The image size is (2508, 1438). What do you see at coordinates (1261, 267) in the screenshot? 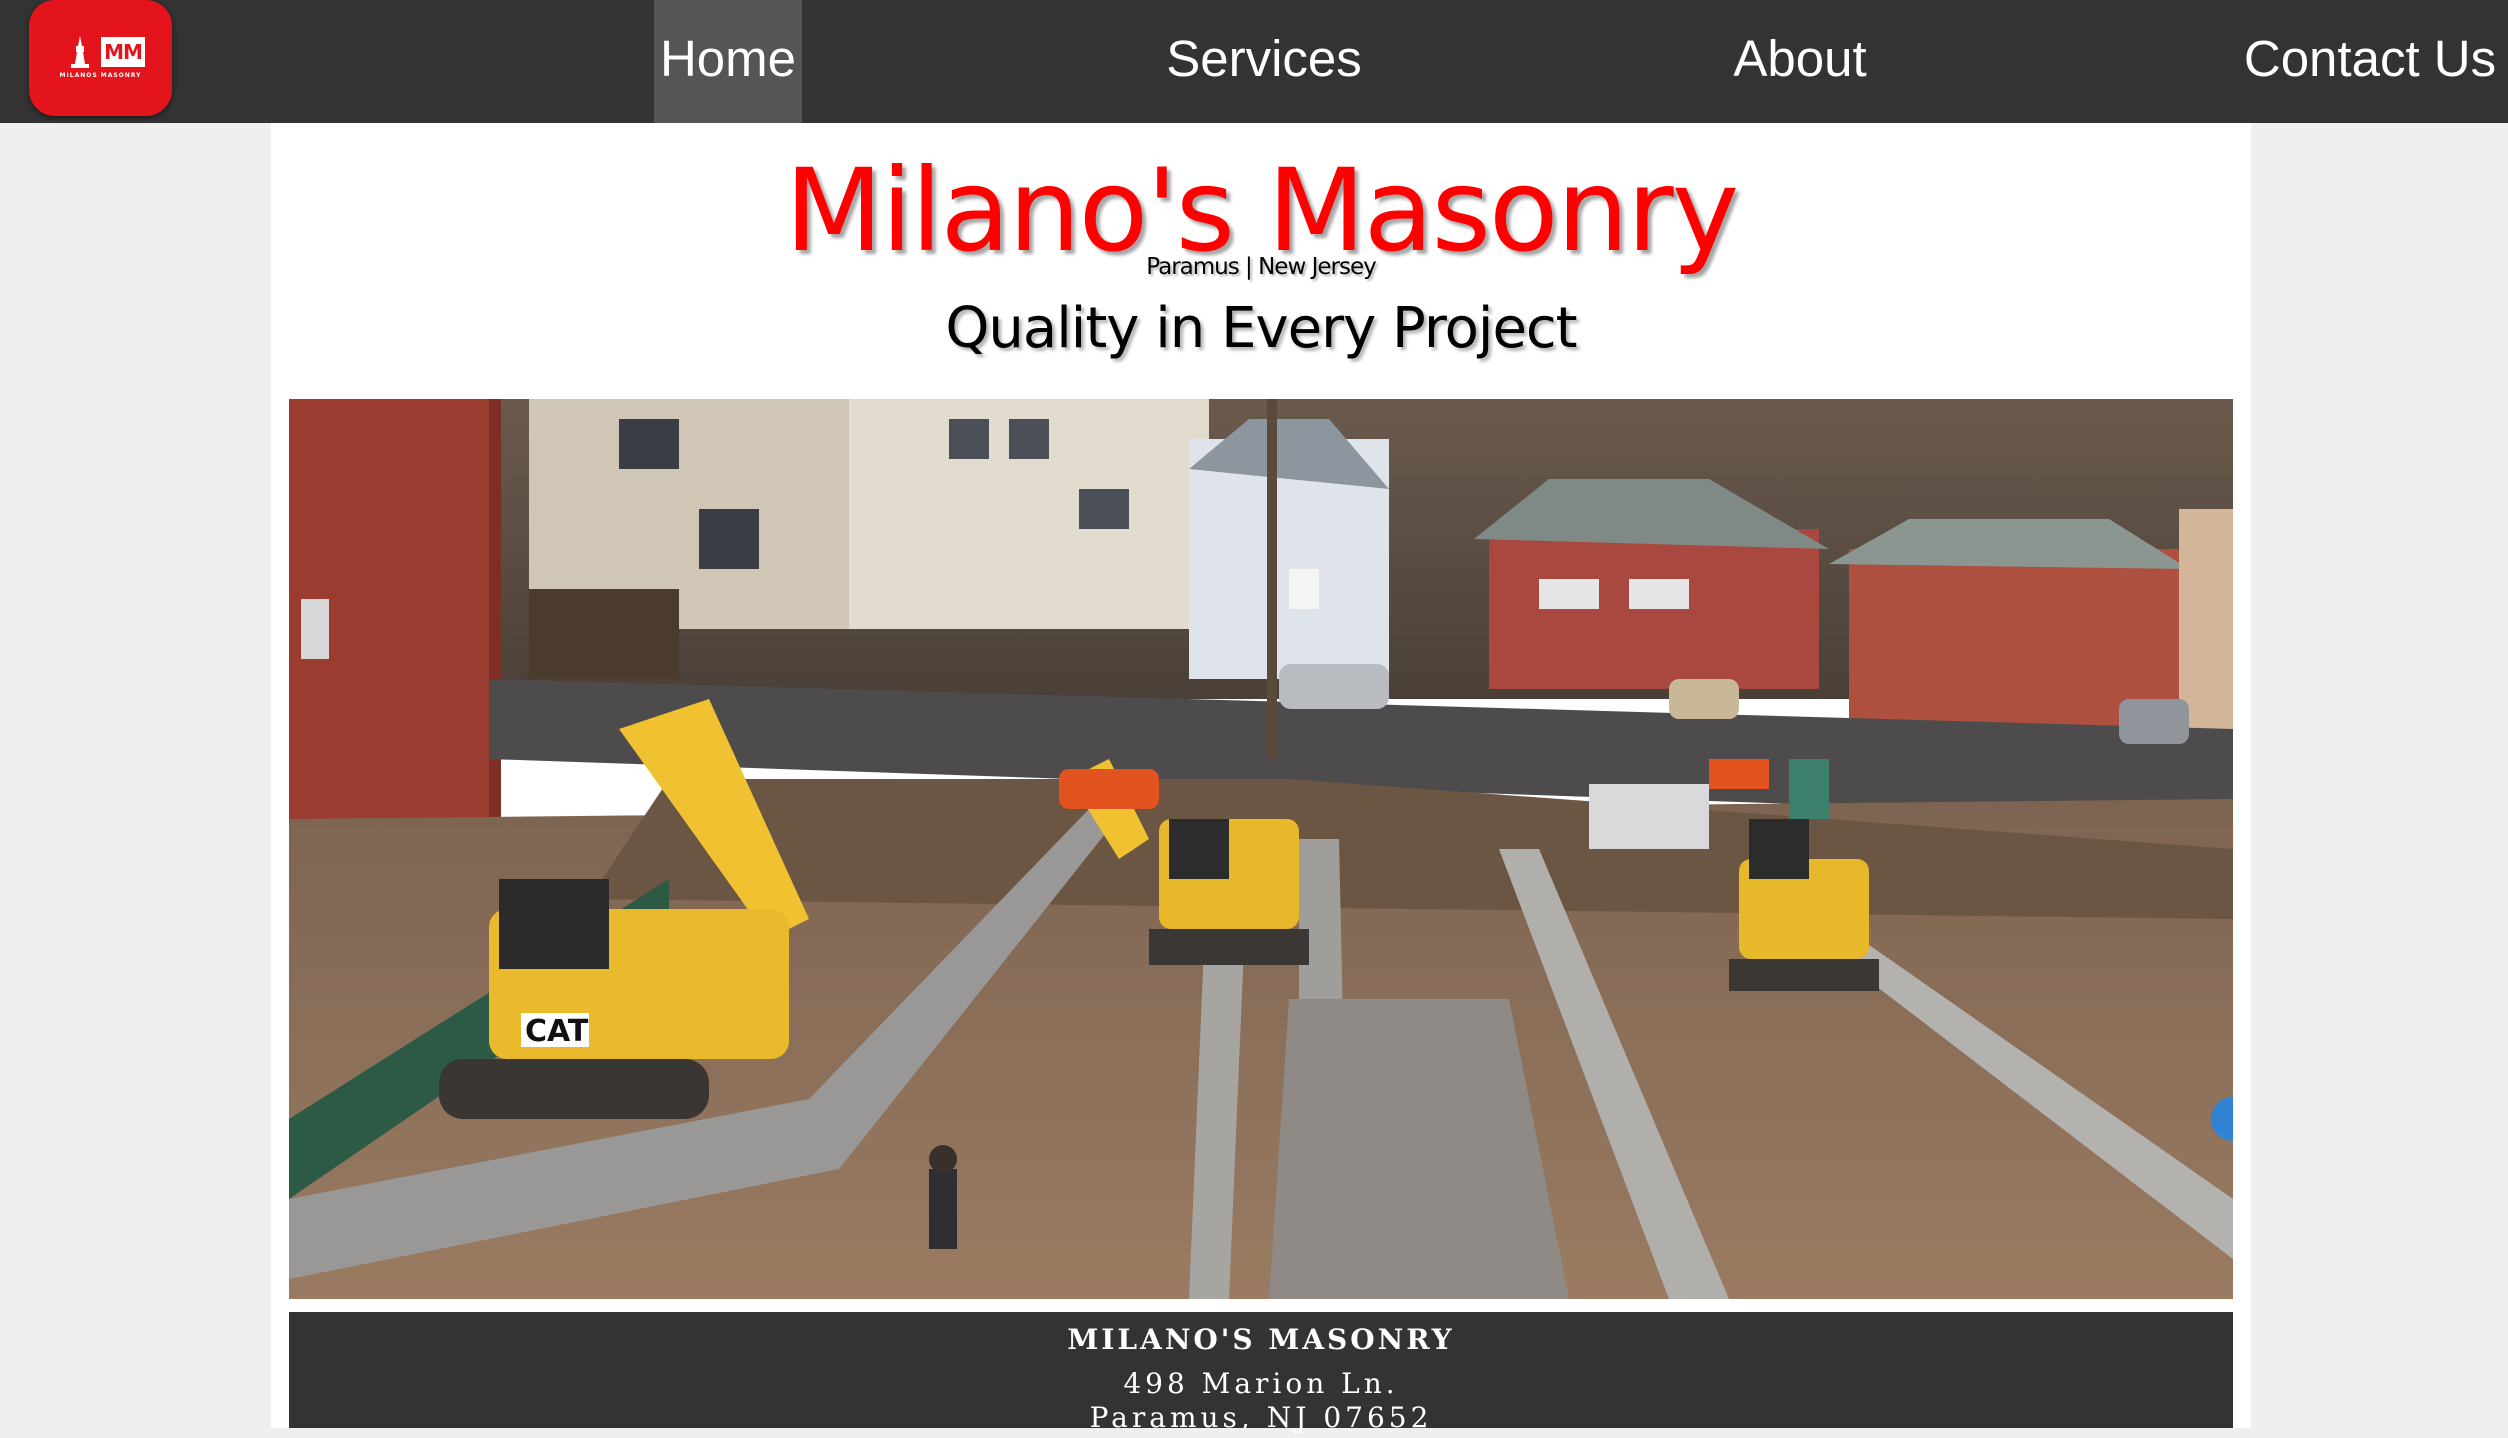
I see `location-text: Paramus | New Jersey` at bounding box center [1261, 267].